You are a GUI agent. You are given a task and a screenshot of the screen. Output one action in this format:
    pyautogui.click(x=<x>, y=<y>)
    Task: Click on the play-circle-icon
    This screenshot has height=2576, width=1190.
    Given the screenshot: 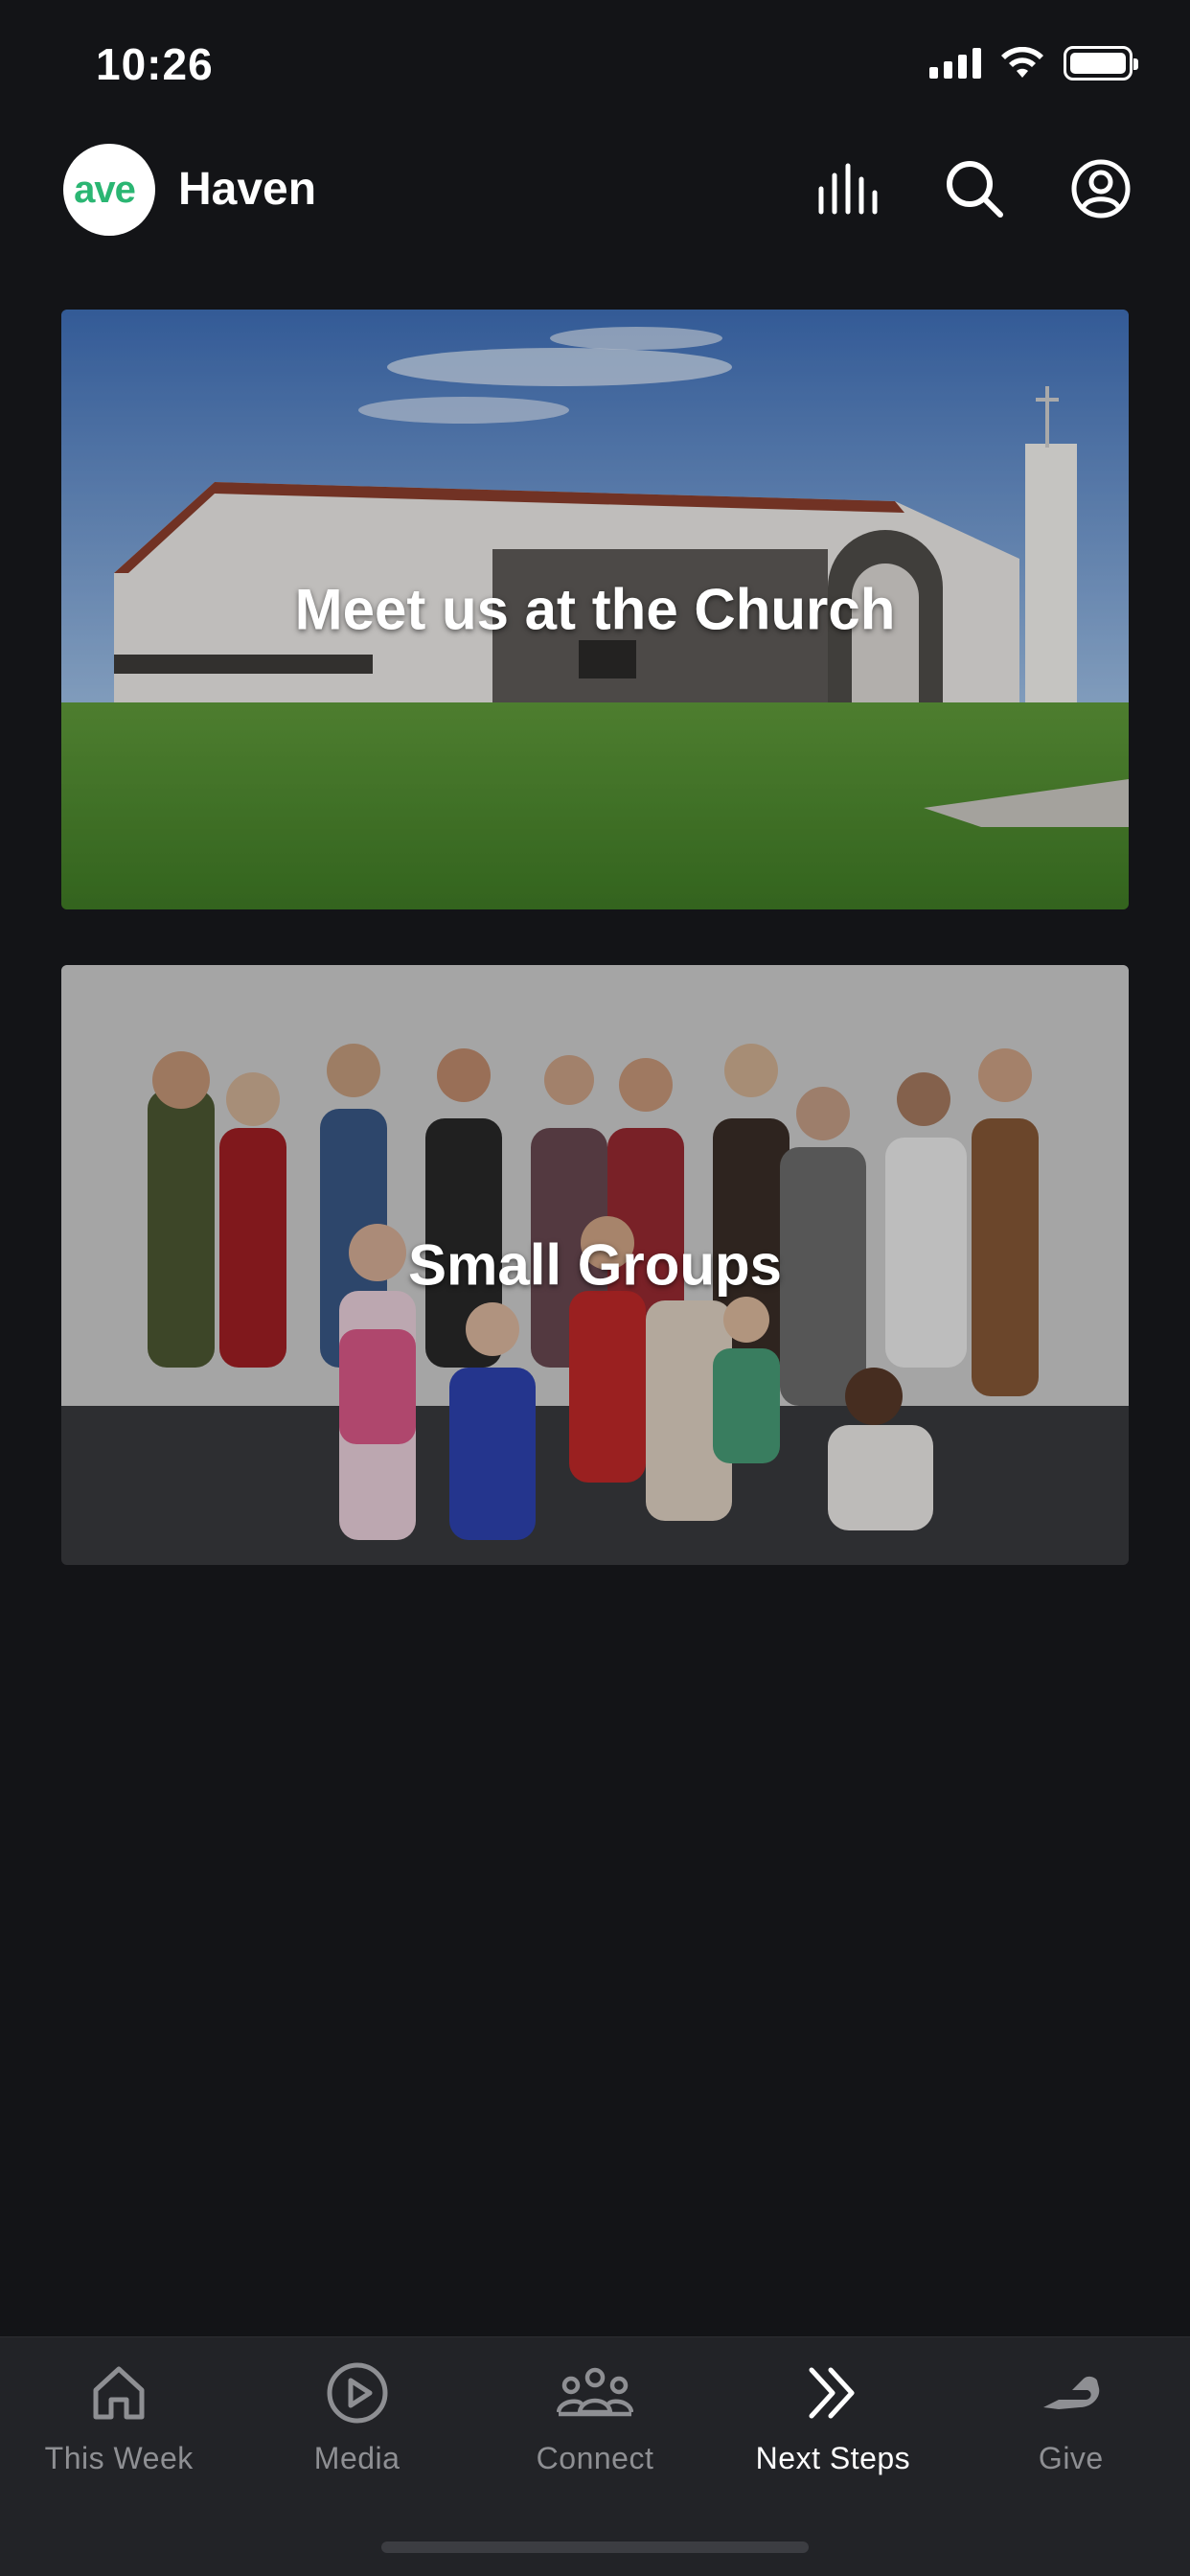 What is the action you would take?
    pyautogui.click(x=358, y=2392)
    